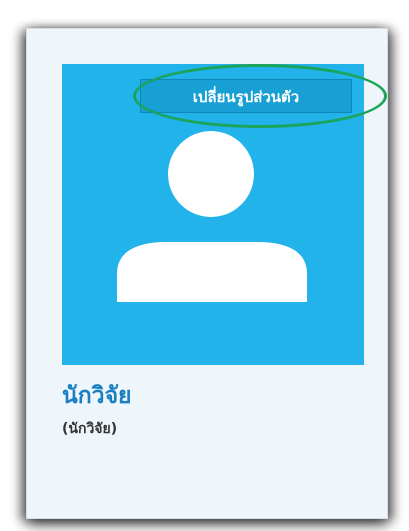  Describe the element at coordinates (246, 96) in the screenshot. I see `change-profile-photo-button: เปลี่ยนรูปส่วนตัว` at that location.